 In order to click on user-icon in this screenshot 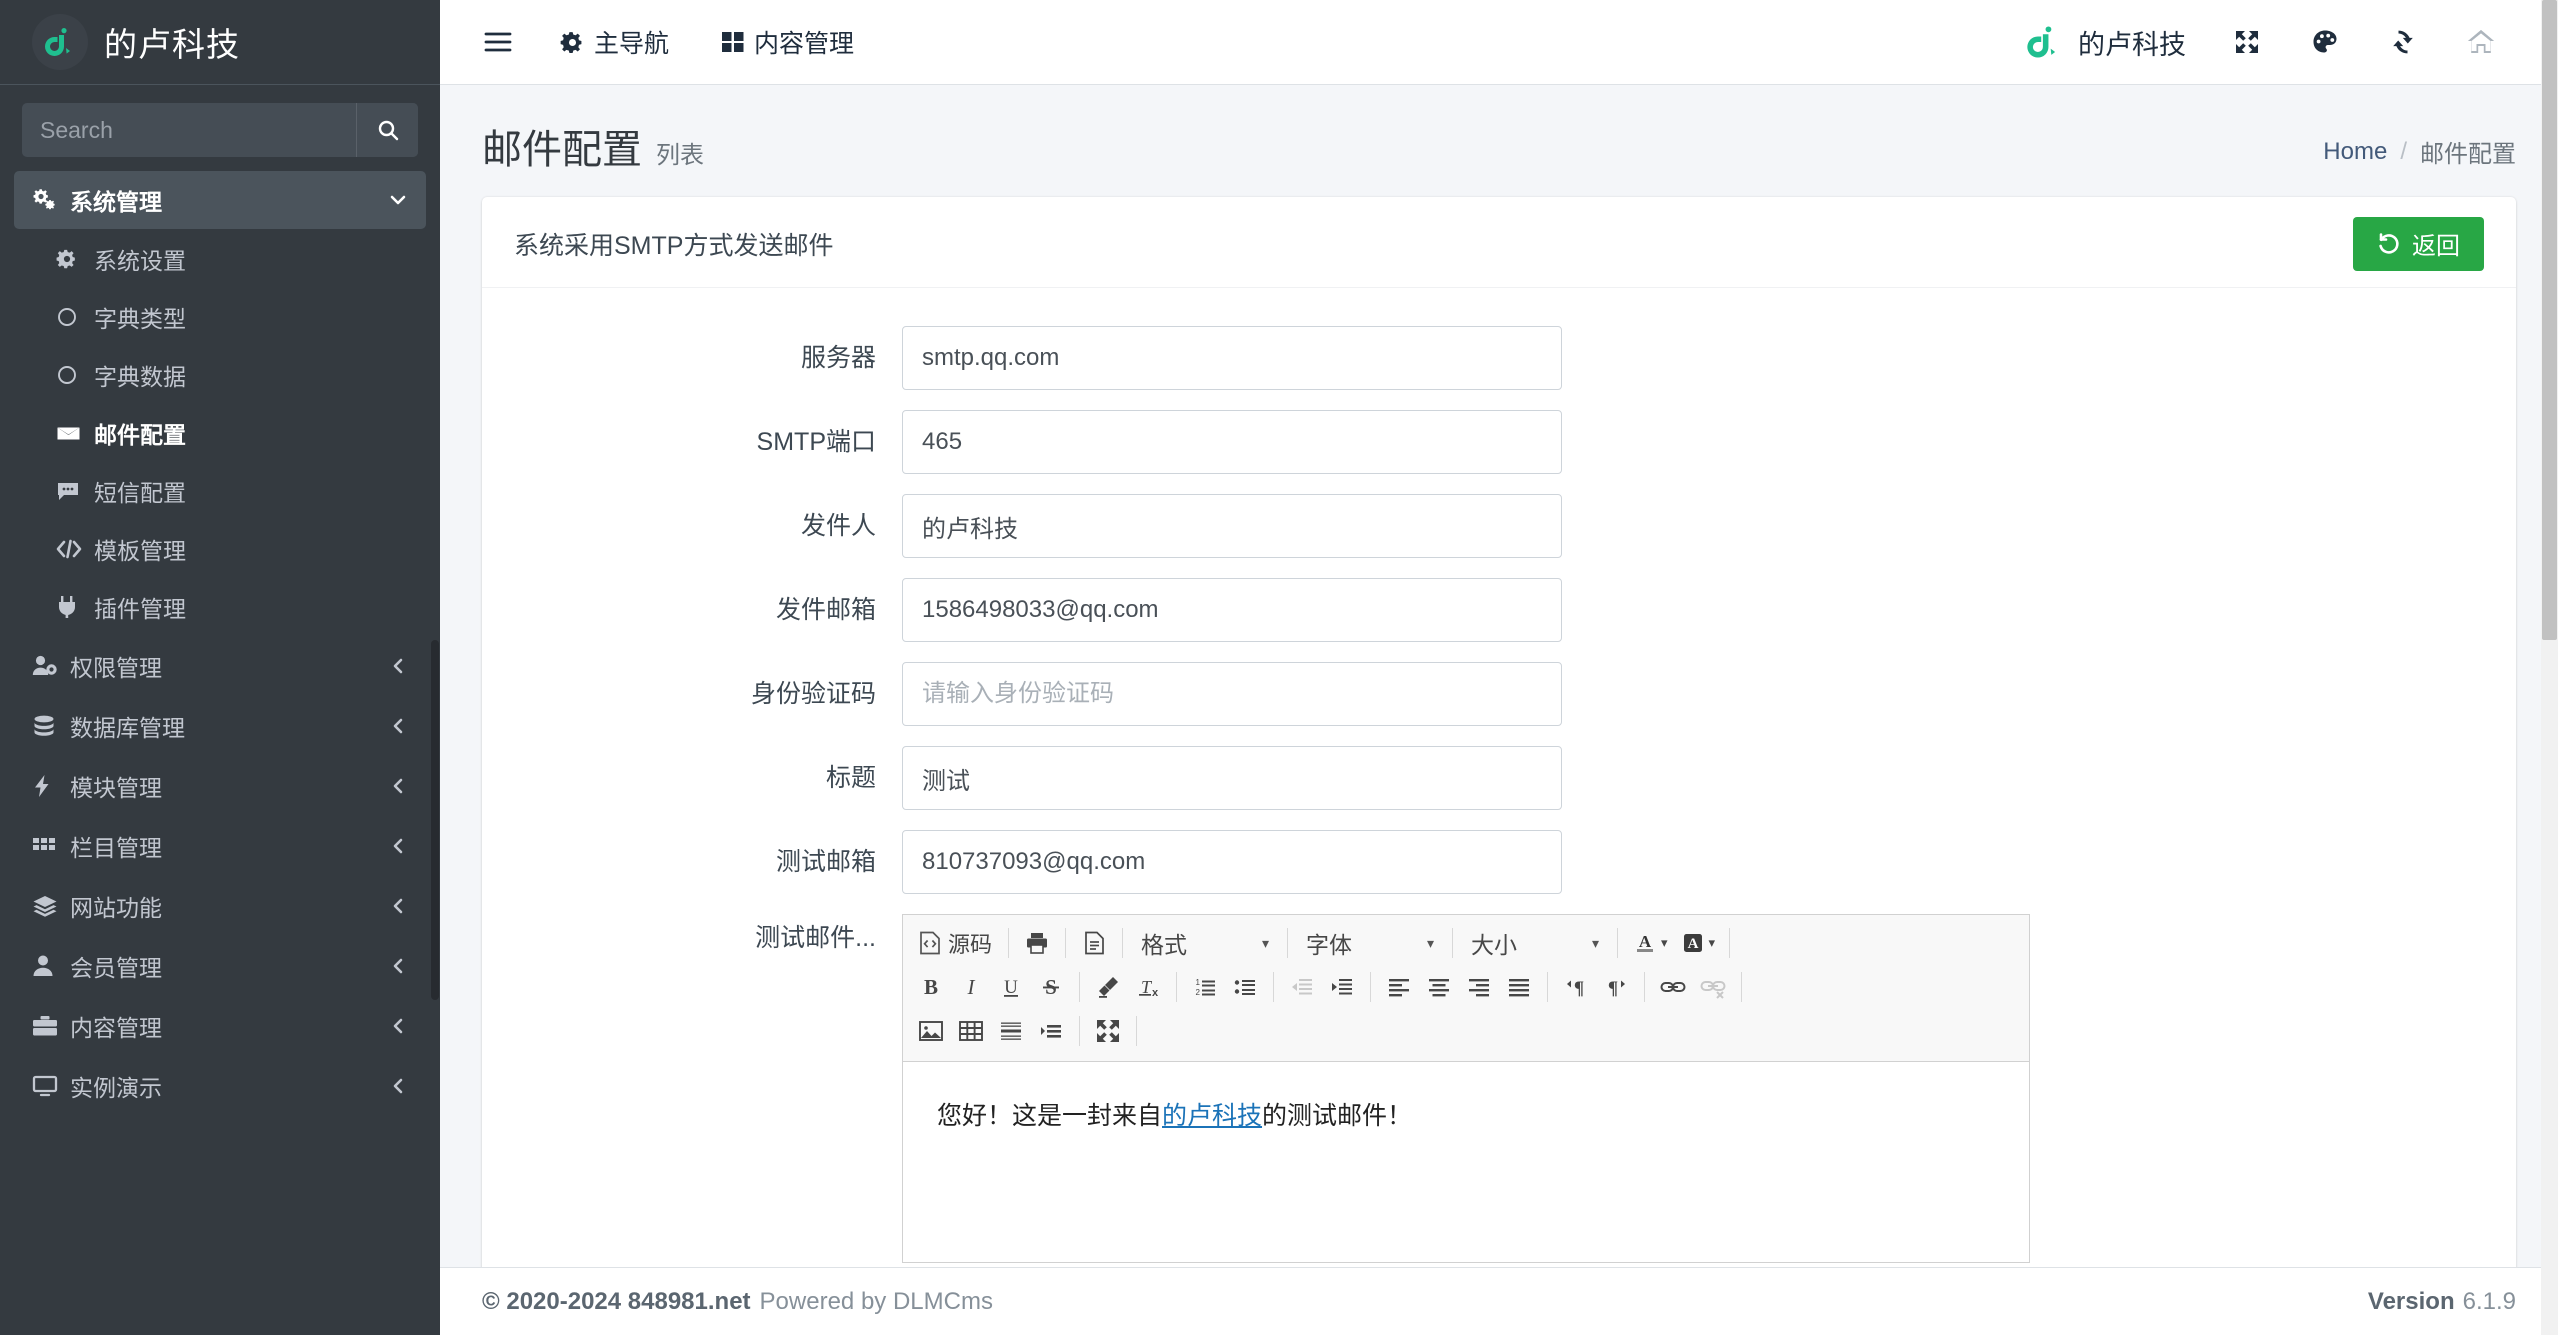, I will do `click(51, 966)`.